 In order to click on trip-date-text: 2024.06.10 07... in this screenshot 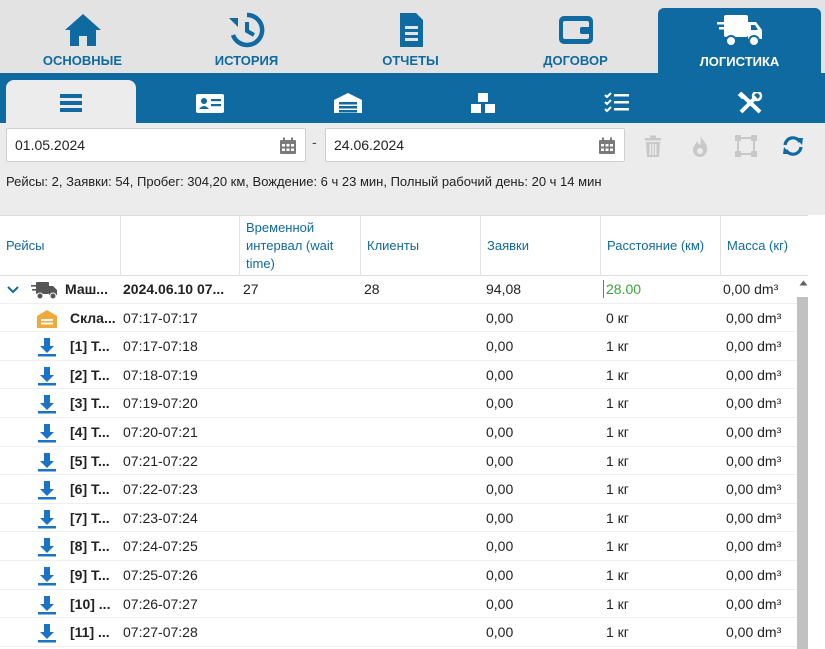, I will do `click(174, 289)`.